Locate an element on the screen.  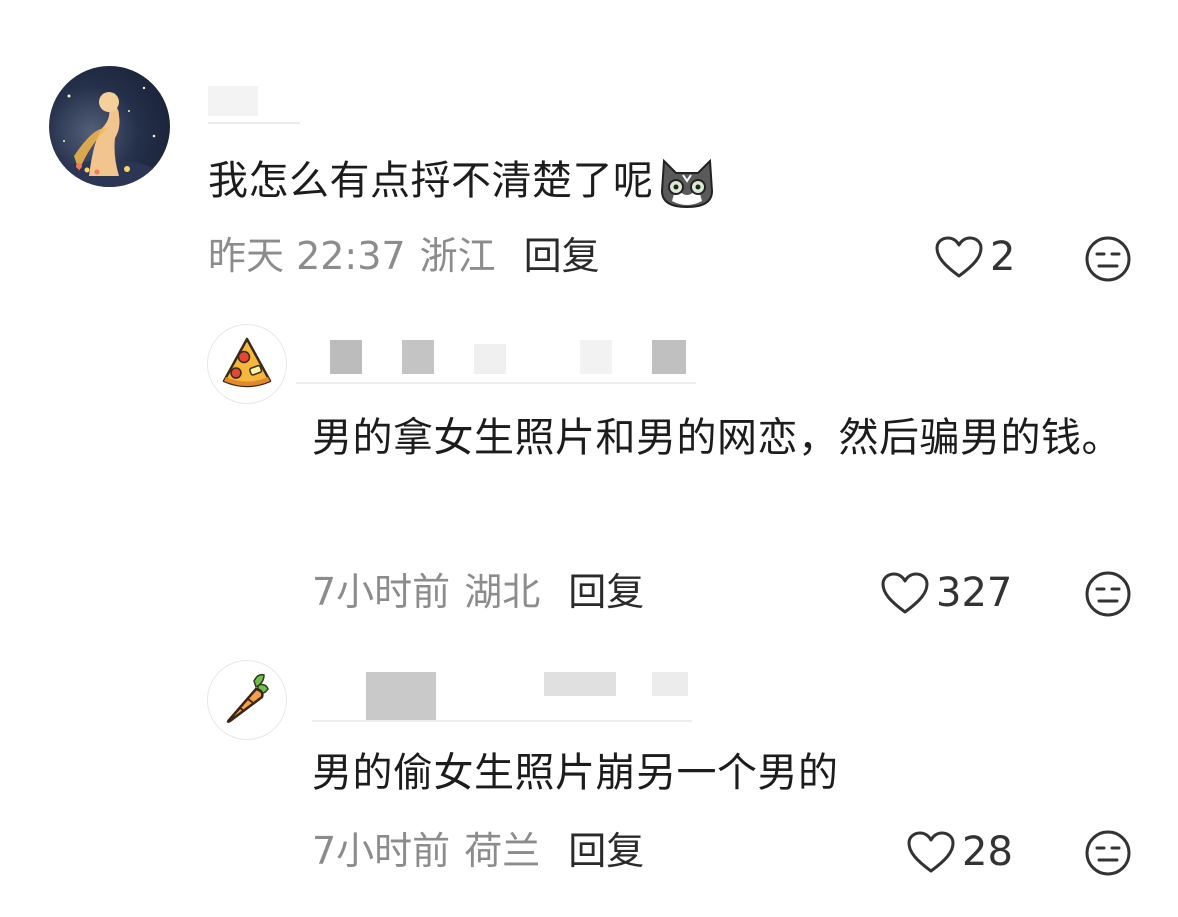
like-button: 327 is located at coordinates (946, 593).